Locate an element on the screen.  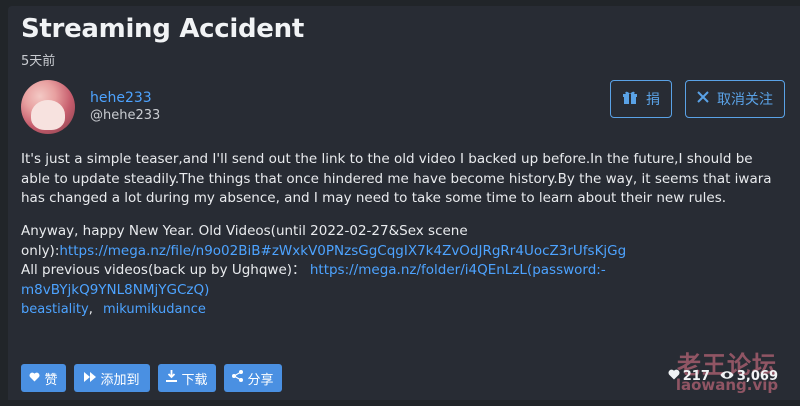
add-to-button: 添加到 is located at coordinates (112, 378).